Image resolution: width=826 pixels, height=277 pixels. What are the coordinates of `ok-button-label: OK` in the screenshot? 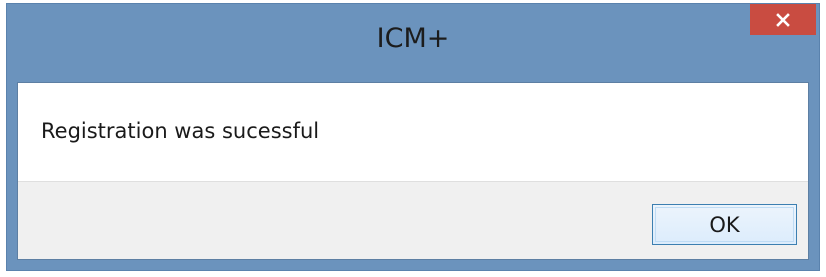 It's located at (724, 224).